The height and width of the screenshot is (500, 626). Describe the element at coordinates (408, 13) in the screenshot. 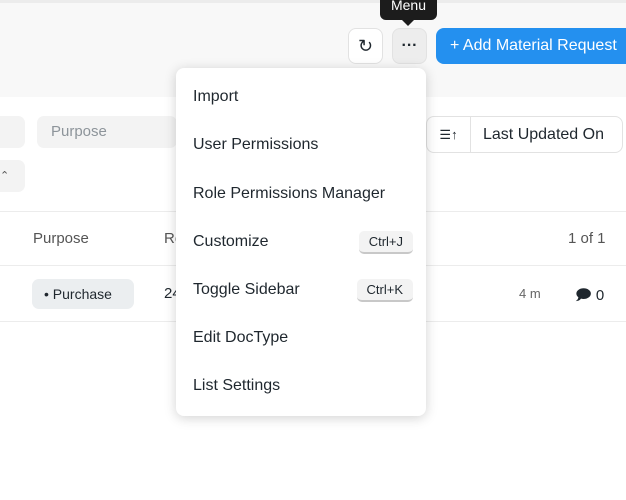

I see `menu-tooltip: Menu` at that location.